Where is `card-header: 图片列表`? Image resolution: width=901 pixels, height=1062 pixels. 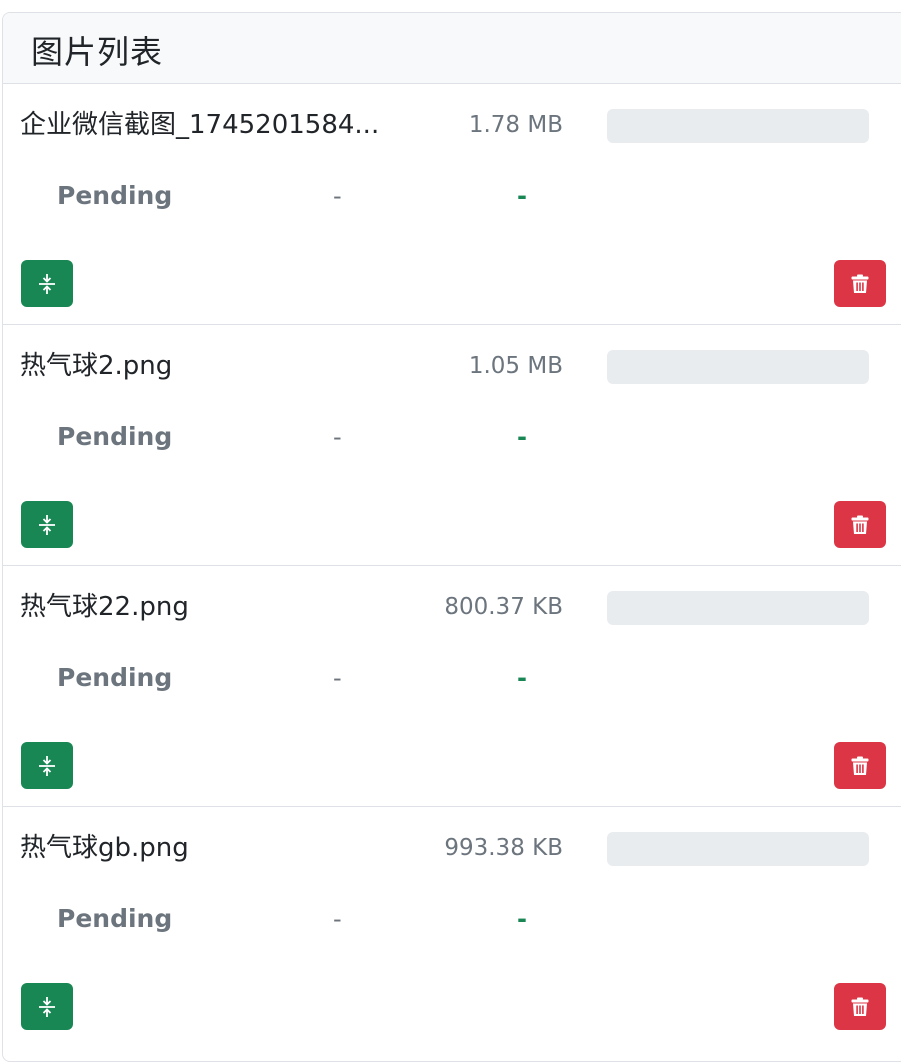 card-header: 图片列表 is located at coordinates (452, 48).